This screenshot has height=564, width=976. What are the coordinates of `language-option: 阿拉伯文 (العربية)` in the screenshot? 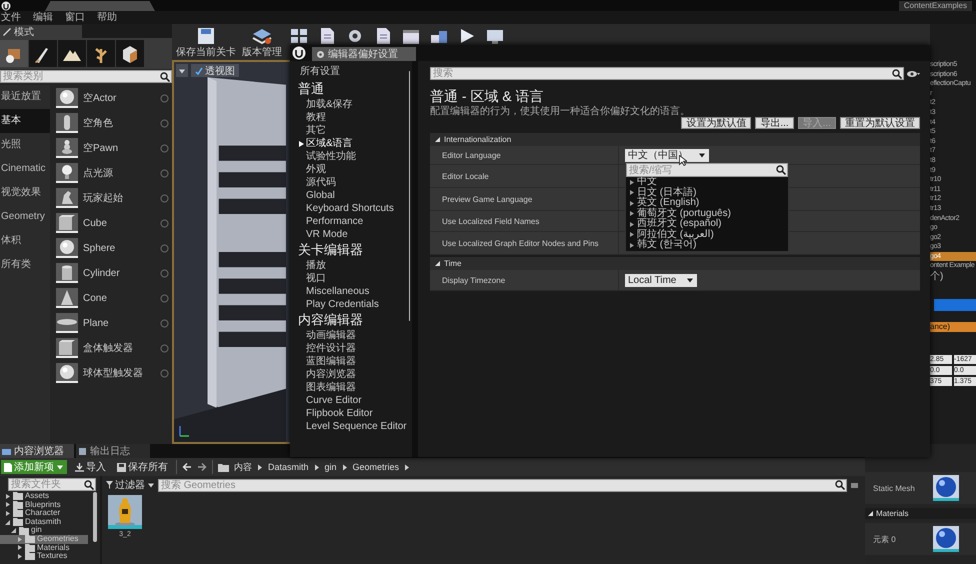 It's located at (707, 235).